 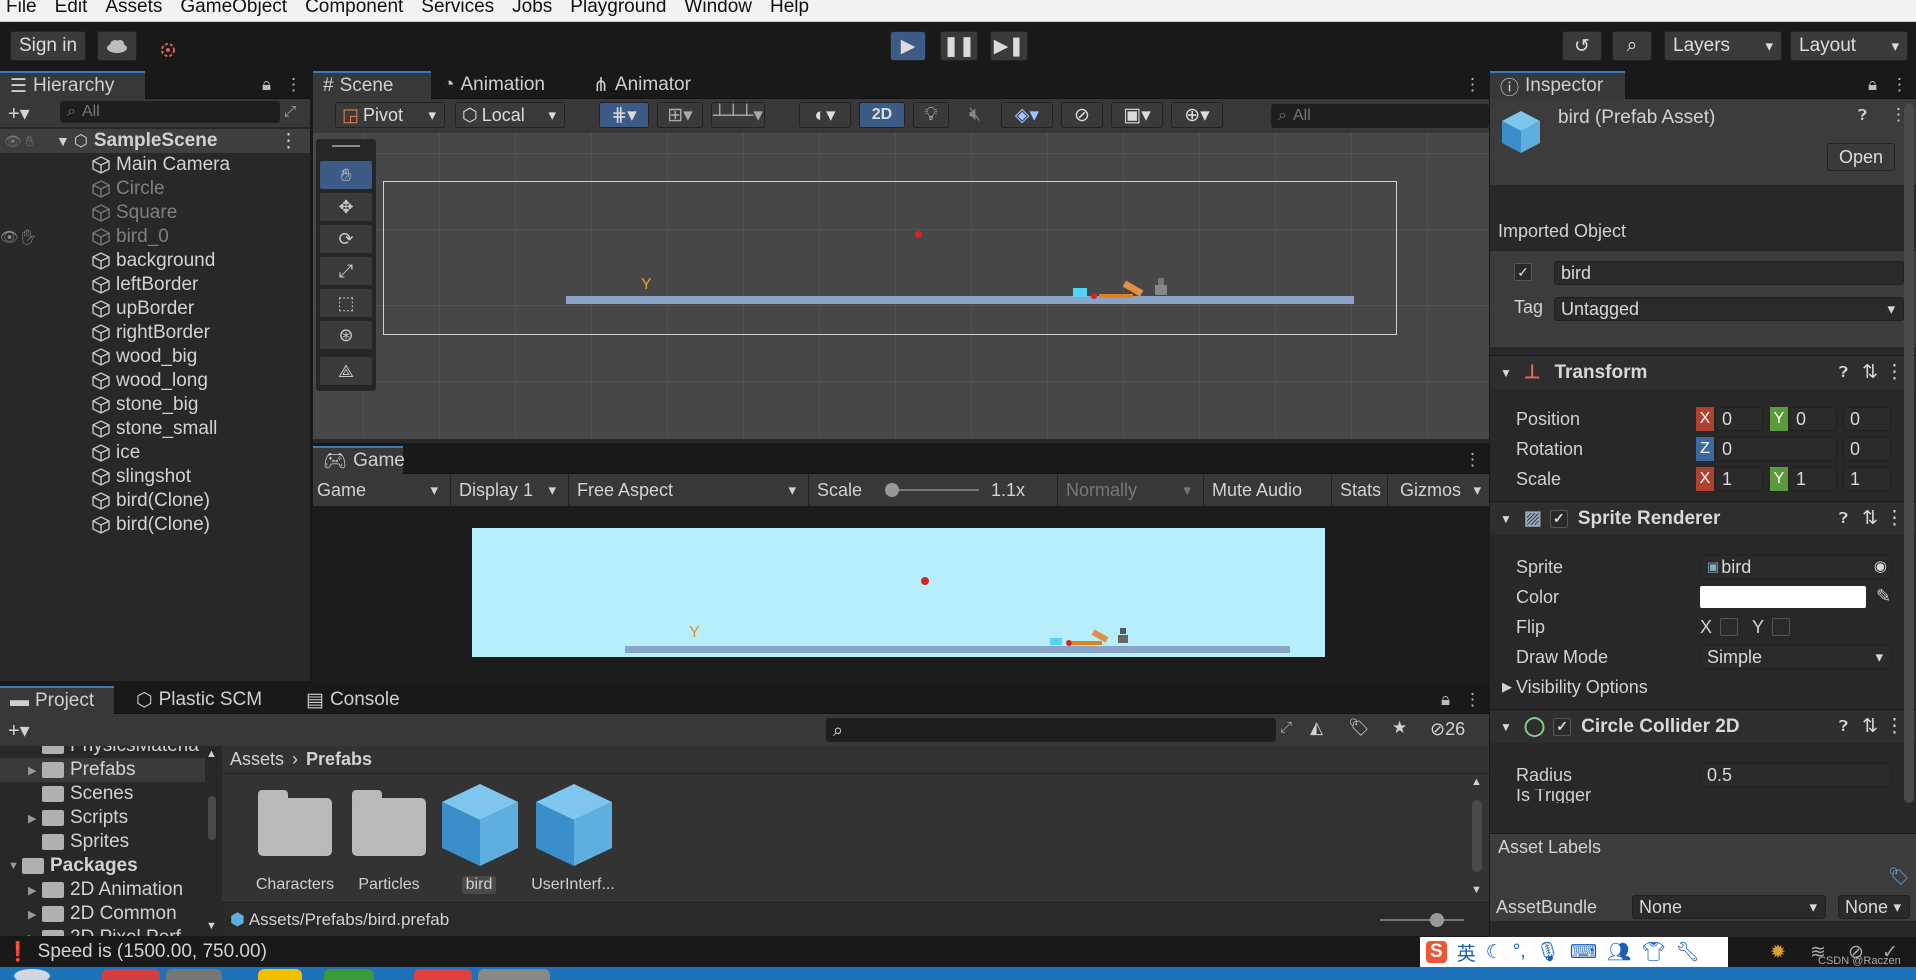 What do you see at coordinates (1703, 687) in the screenshot?
I see `visibility-options-row: ▶ Visibility Options` at bounding box center [1703, 687].